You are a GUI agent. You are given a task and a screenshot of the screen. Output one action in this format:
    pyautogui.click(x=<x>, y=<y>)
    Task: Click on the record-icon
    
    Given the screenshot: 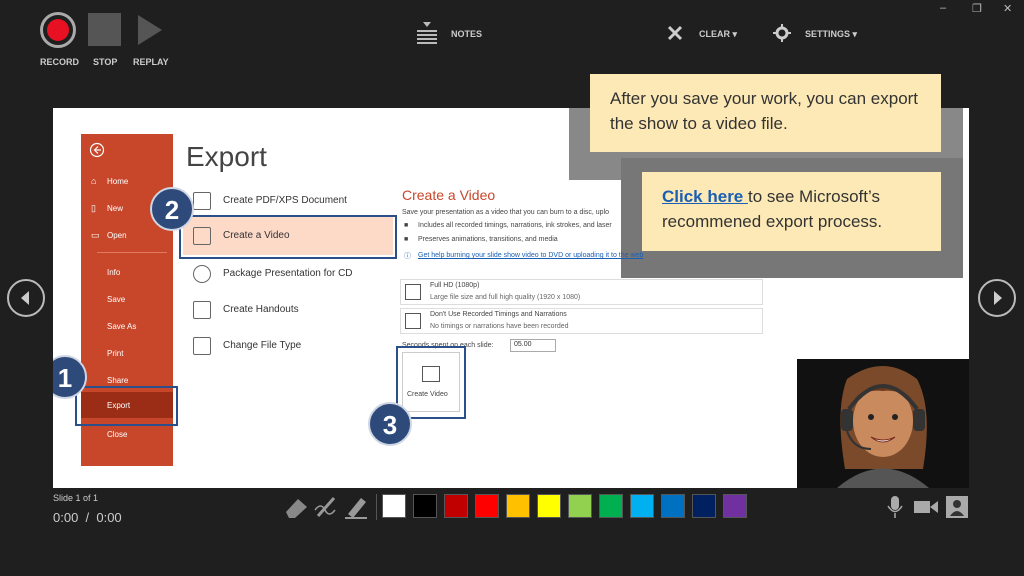 What is the action you would take?
    pyautogui.click(x=58, y=30)
    